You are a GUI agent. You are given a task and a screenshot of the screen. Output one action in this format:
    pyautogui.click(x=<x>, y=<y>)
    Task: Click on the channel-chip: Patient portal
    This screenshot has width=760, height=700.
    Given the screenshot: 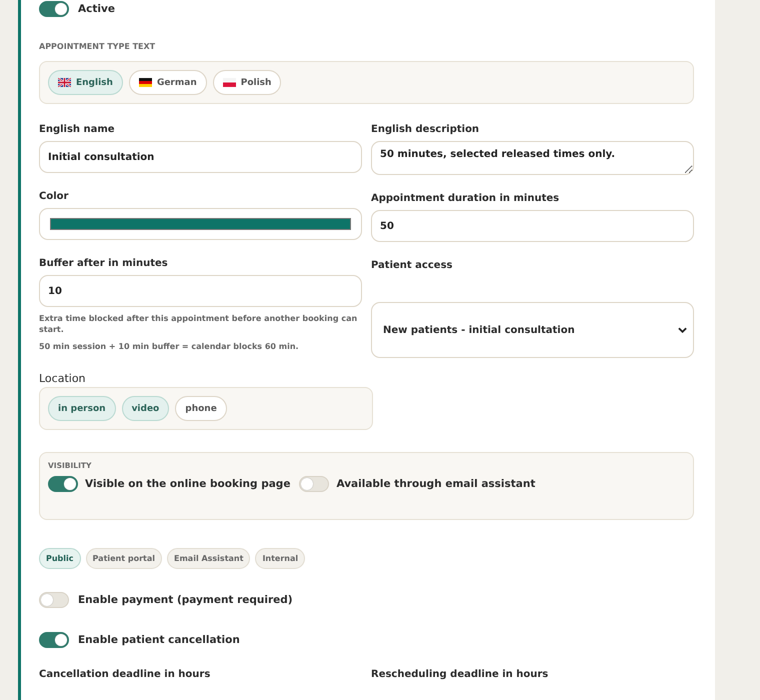 What is the action you would take?
    pyautogui.click(x=124, y=558)
    